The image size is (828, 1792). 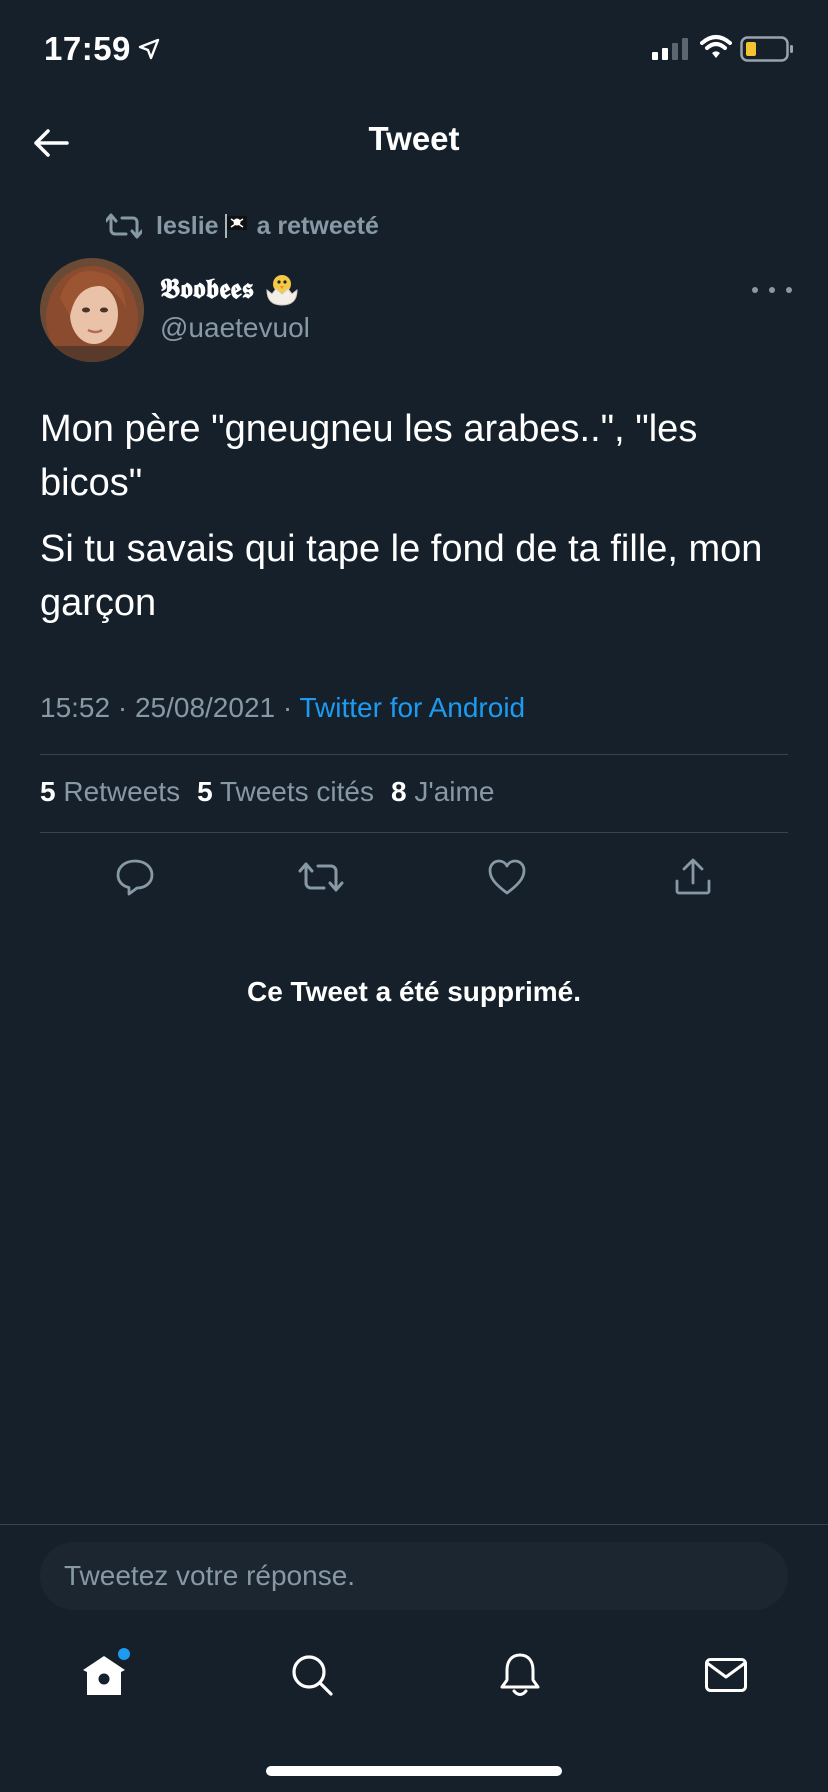 What do you see at coordinates (399, 791) in the screenshot?
I see `likes-count: 8` at bounding box center [399, 791].